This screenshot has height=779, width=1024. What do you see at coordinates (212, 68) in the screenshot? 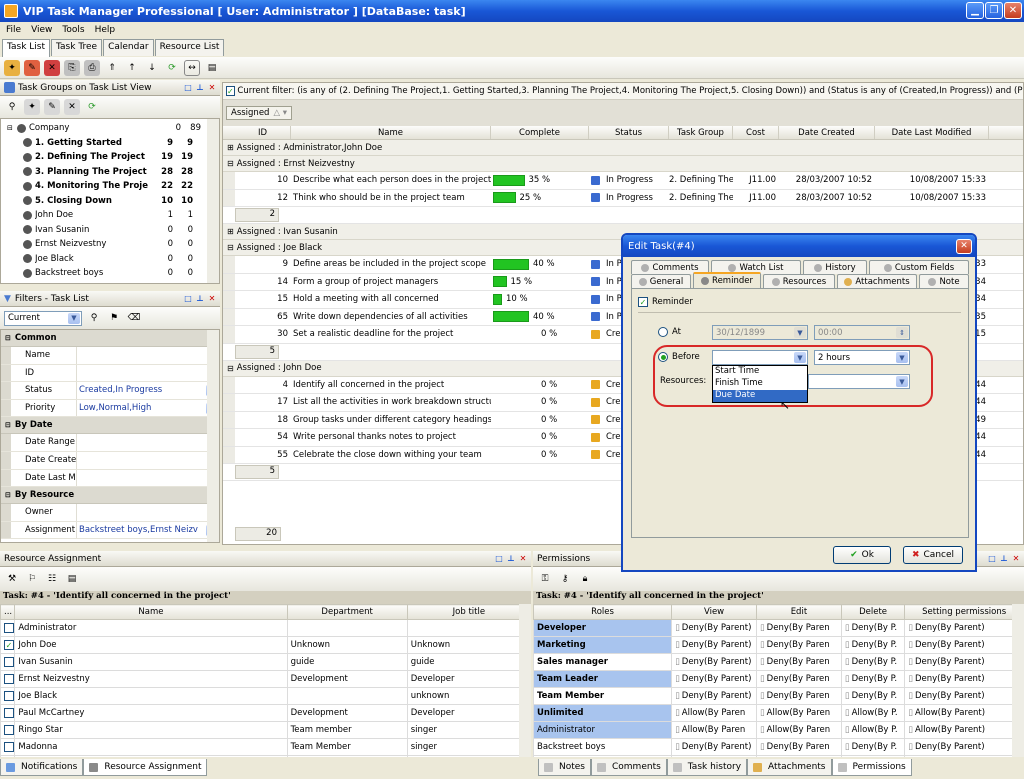
I see `view-options-icon: ▤` at bounding box center [212, 68].